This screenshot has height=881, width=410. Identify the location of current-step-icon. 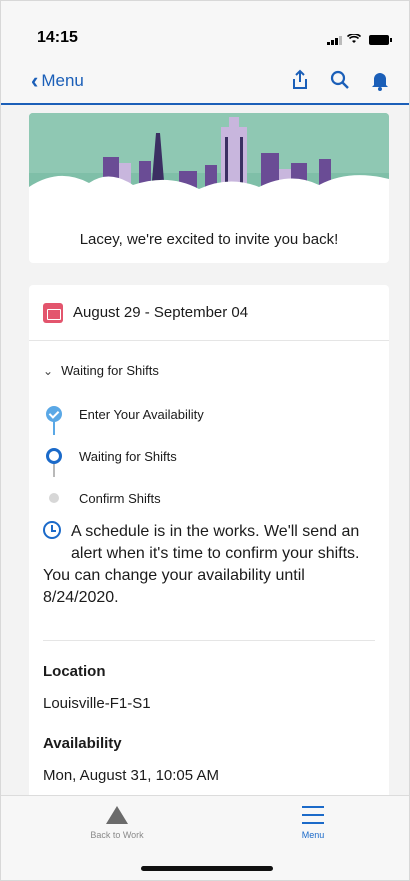
(54, 456).